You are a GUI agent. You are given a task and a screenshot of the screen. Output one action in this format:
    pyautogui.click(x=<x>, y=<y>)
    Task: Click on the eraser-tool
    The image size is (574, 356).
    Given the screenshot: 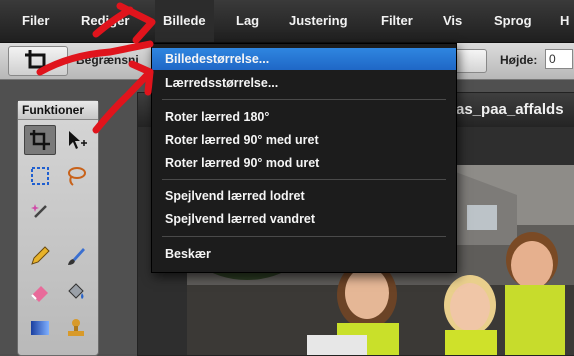 What is the action you would take?
    pyautogui.click(x=40, y=292)
    